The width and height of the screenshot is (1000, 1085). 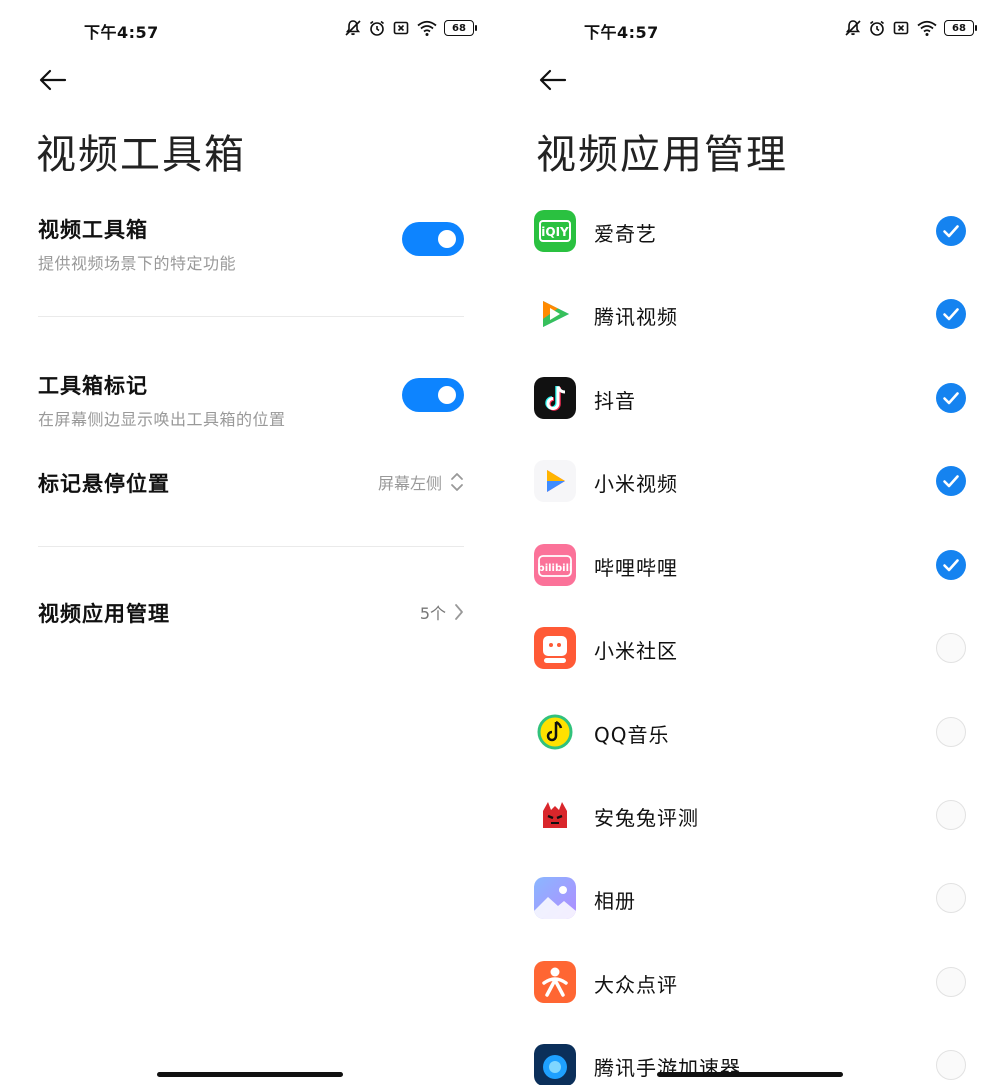 I want to click on iqiyi-icon: iQIY, so click(x=555, y=231).